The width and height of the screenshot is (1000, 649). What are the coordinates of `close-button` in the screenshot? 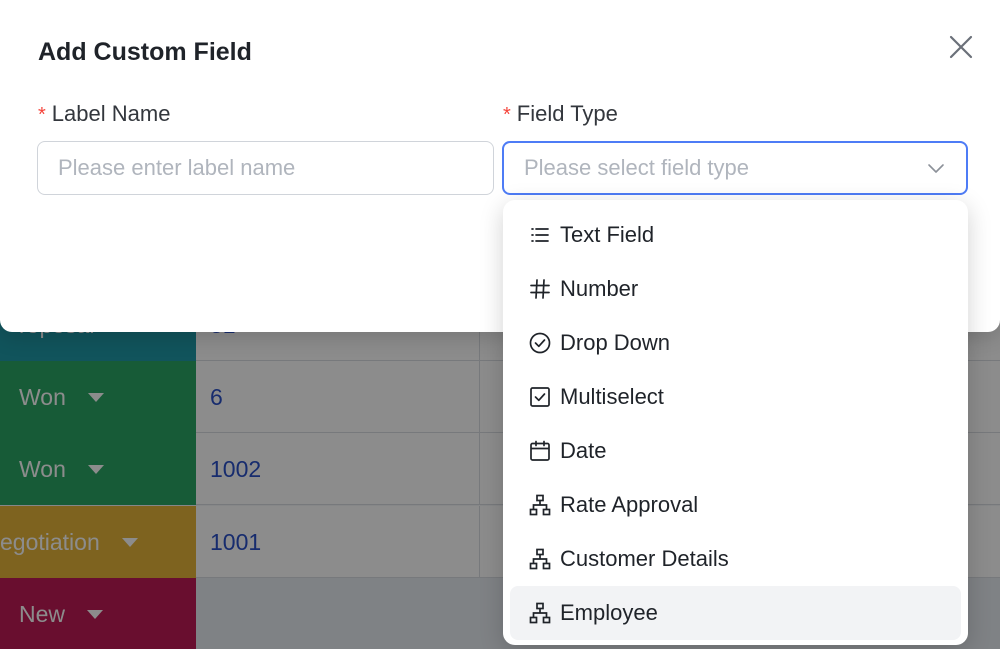 It's located at (961, 47).